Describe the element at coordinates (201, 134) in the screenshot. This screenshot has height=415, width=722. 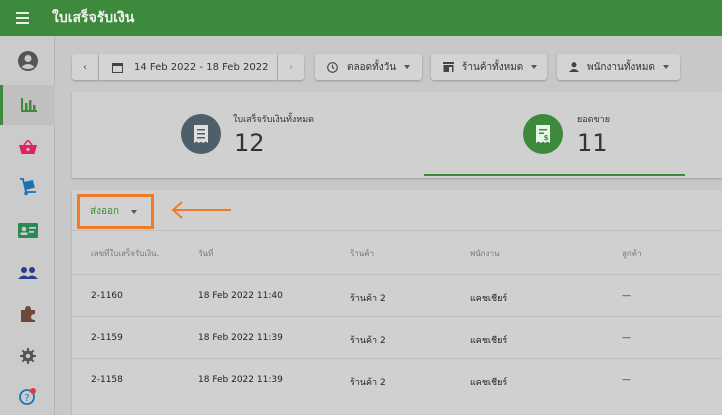
I see `receipt-icon` at that location.